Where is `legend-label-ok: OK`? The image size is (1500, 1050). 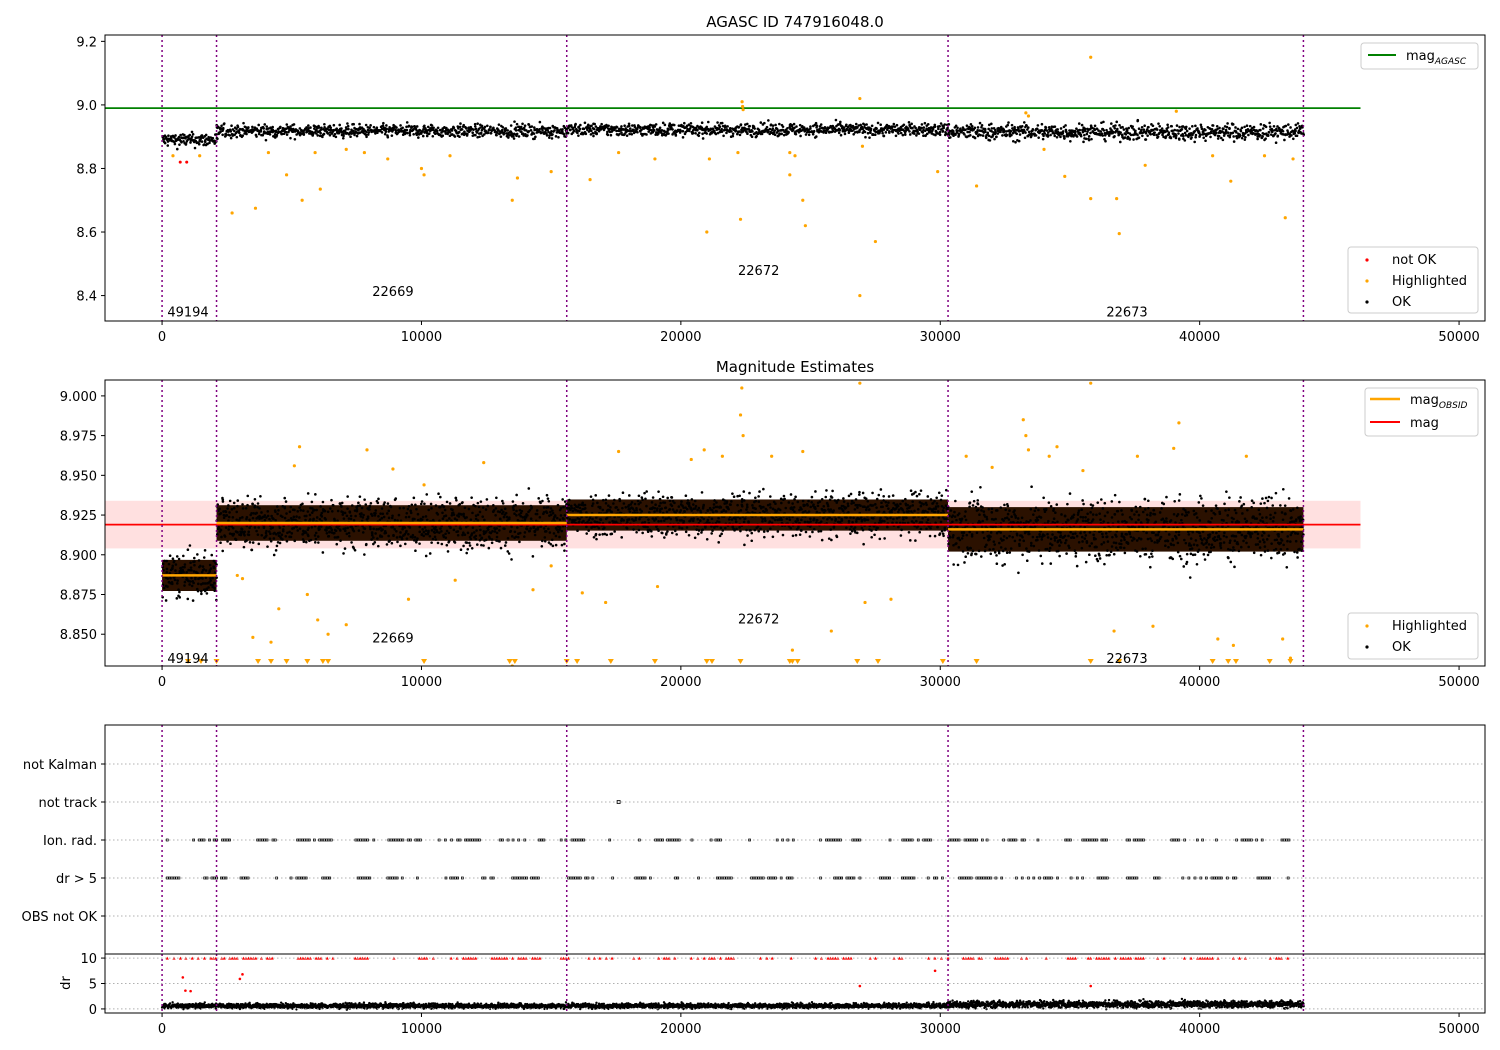 legend-label-ok: OK is located at coordinates (1401, 302).